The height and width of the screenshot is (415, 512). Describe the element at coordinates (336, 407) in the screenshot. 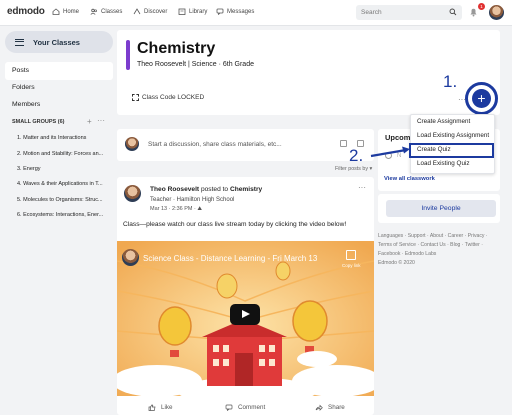

I see `share-label: Share` at that location.